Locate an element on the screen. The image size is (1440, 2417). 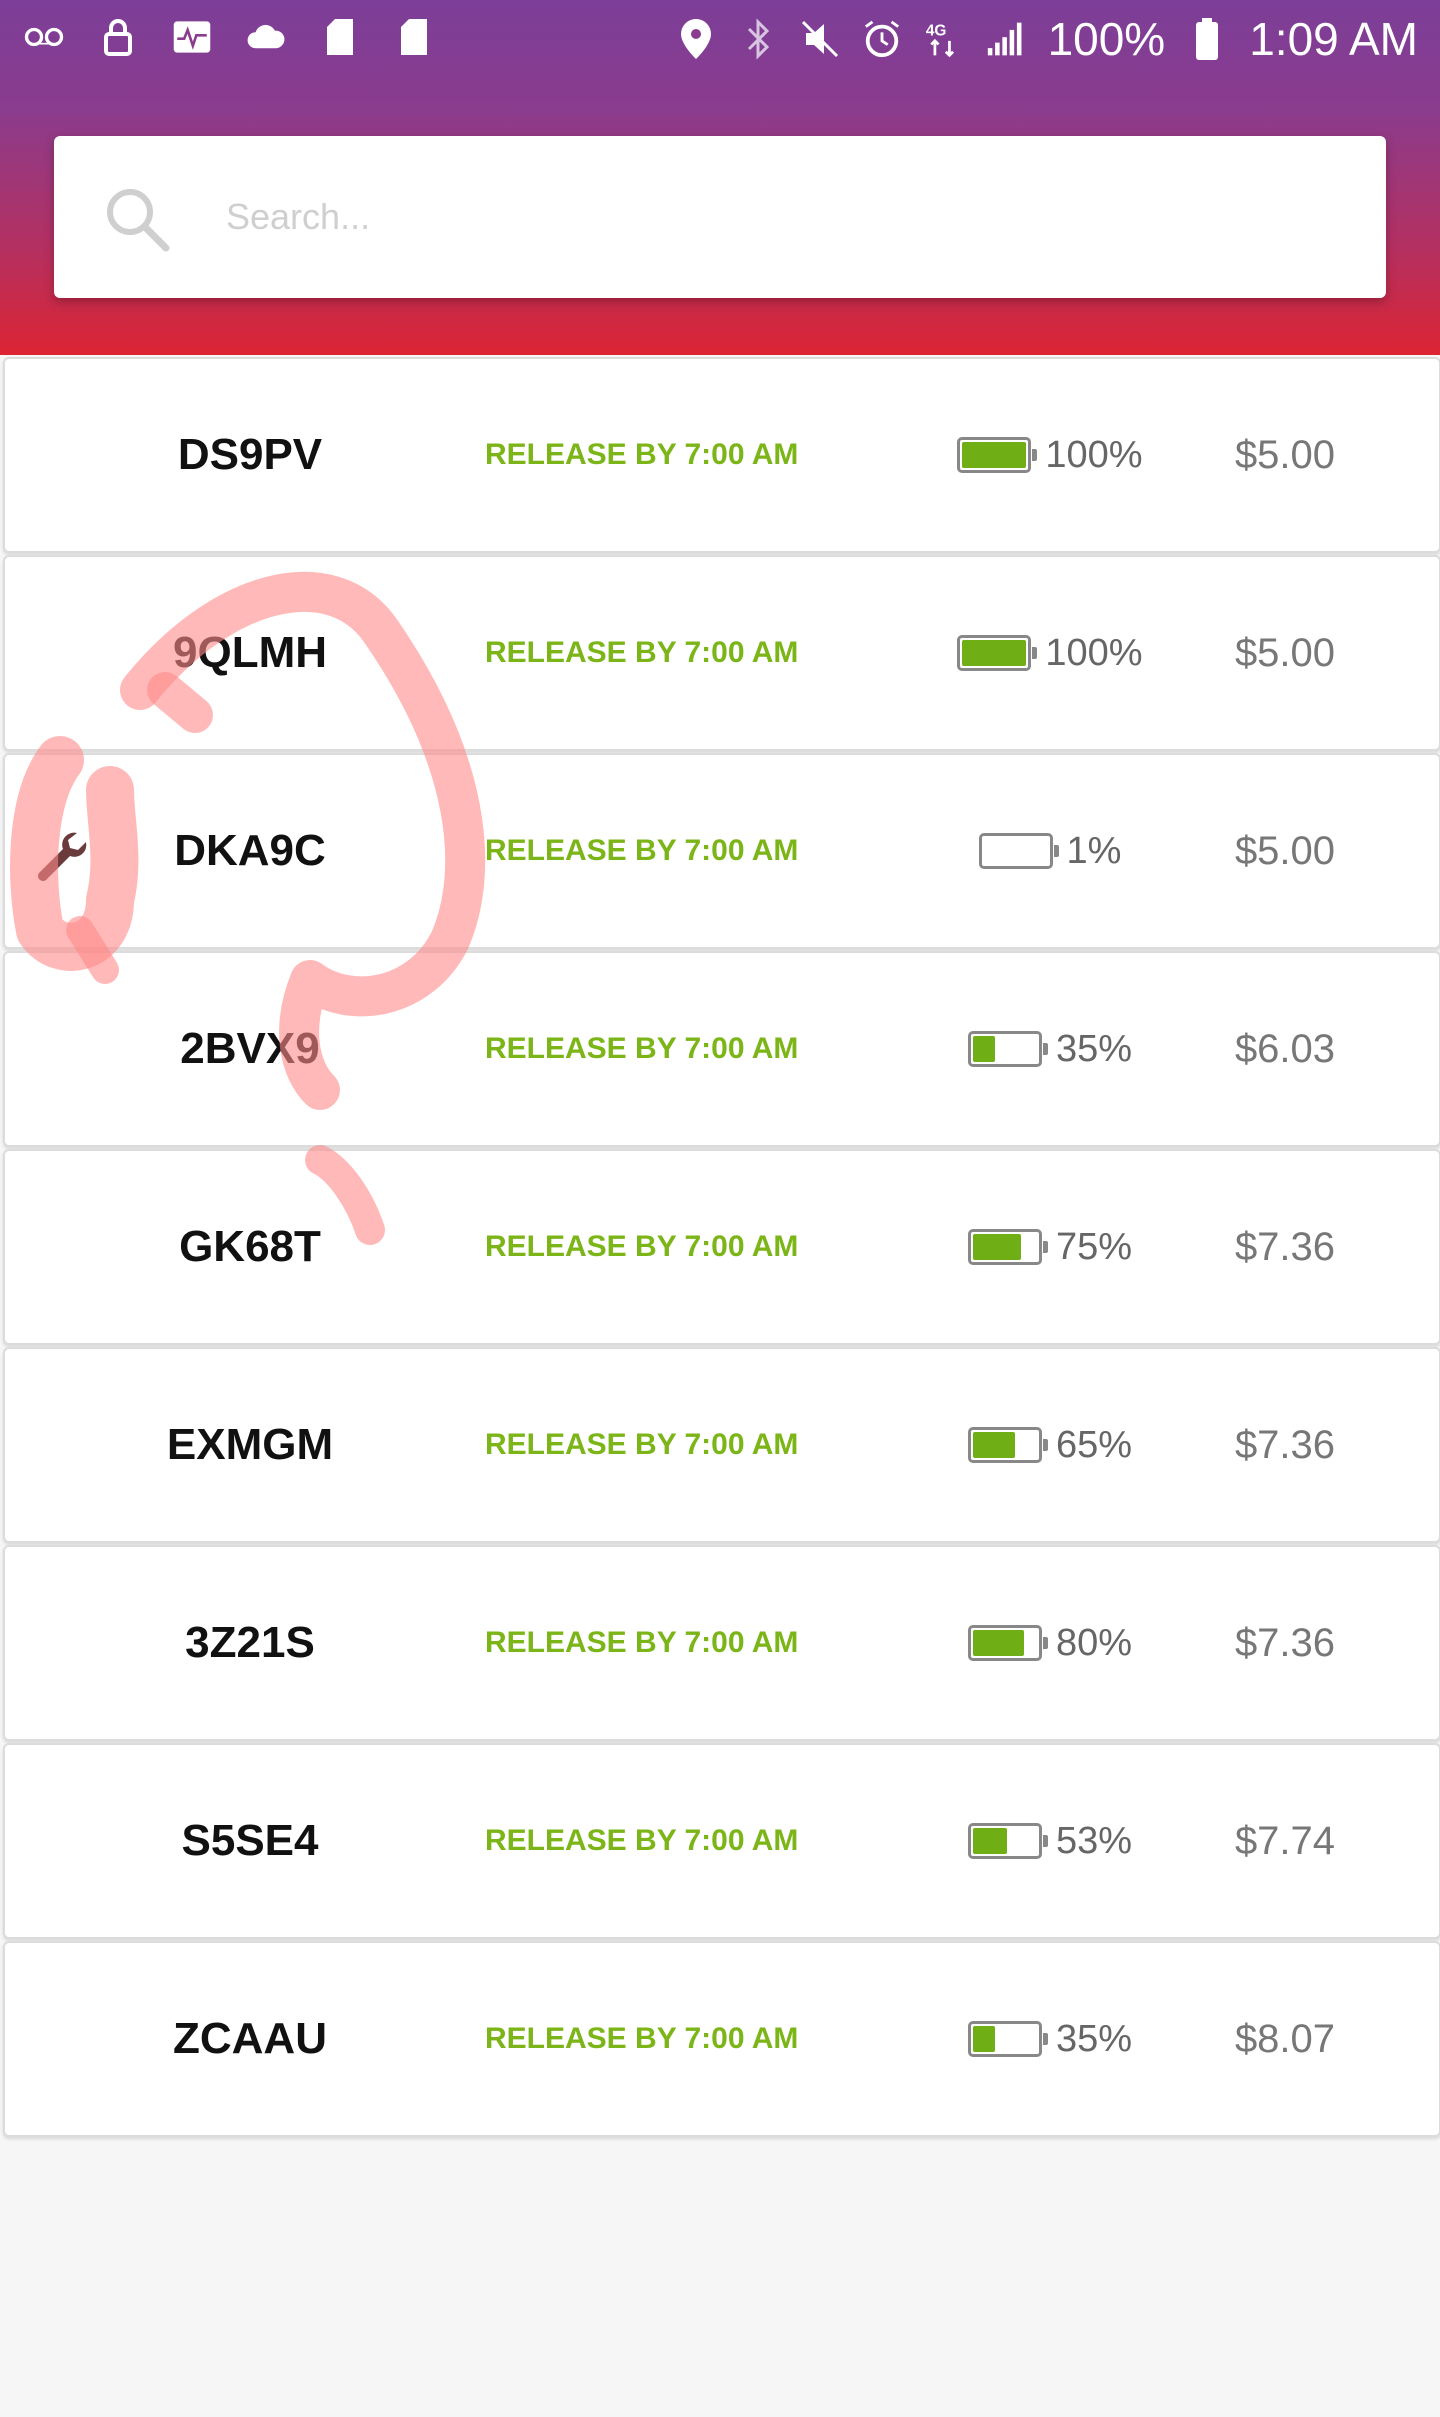
battery-icon is located at coordinates (1207, 39).